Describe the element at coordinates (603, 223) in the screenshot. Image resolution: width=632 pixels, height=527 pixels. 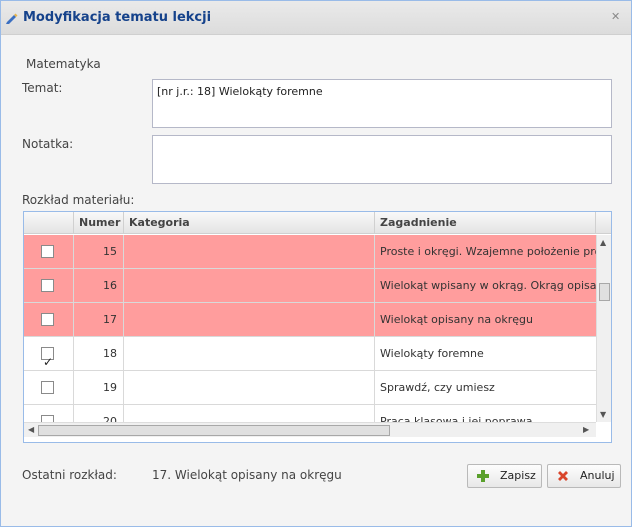
I see `column-header-spacer` at that location.